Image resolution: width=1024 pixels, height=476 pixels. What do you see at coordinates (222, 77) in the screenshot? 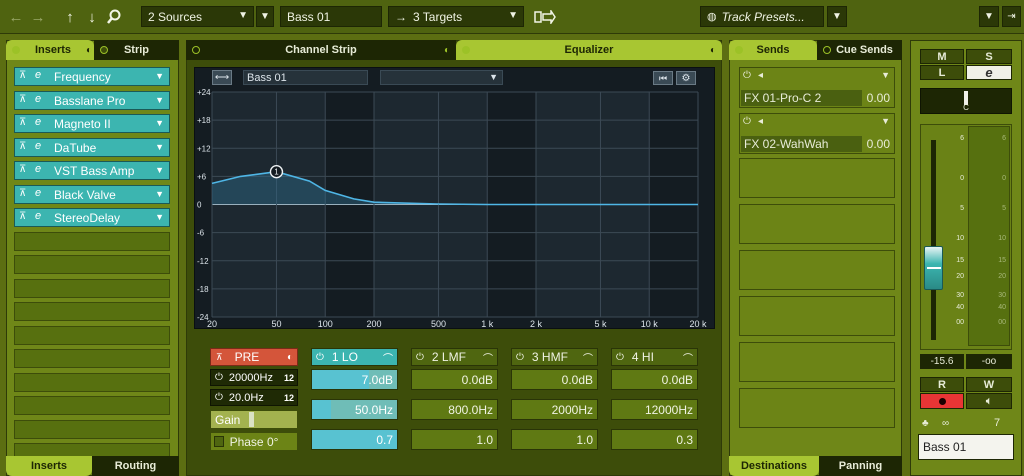
I see `compare-icon: ⟷` at bounding box center [222, 77].